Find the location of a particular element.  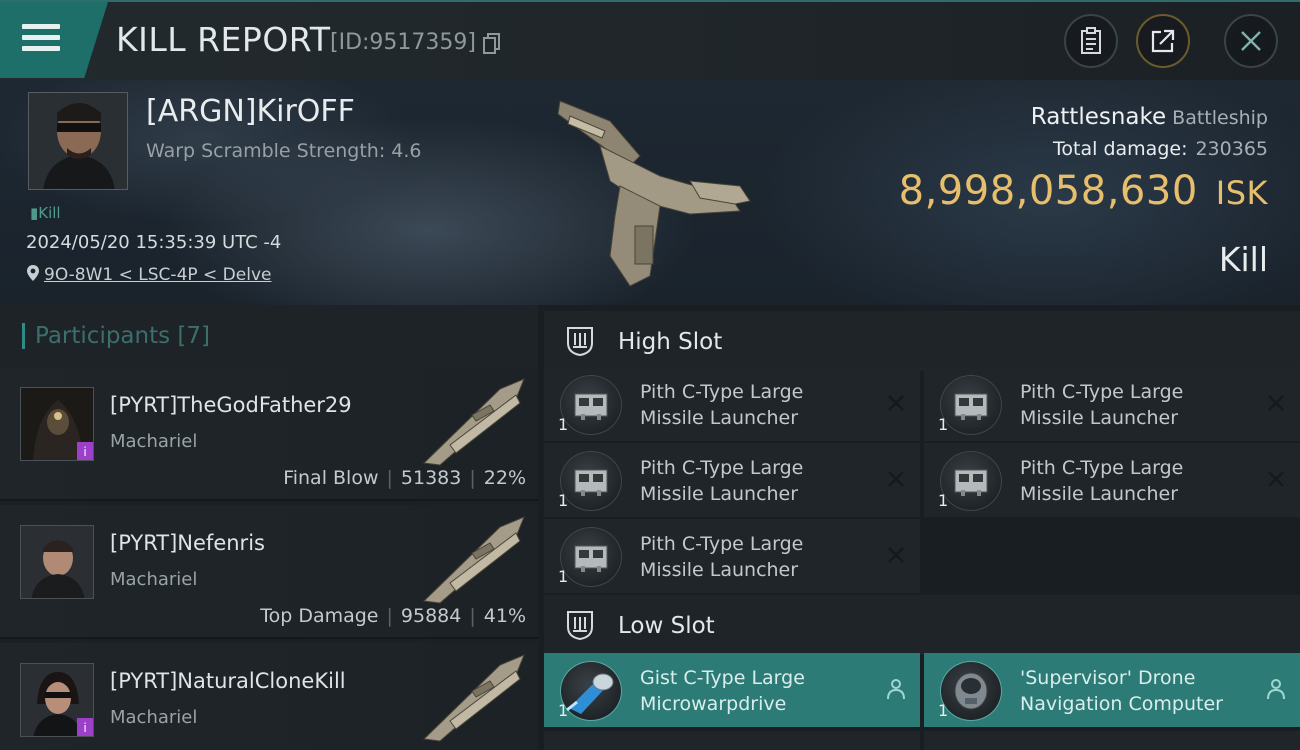

isk-amount: 8,998,058,630 is located at coordinates (1048, 191).